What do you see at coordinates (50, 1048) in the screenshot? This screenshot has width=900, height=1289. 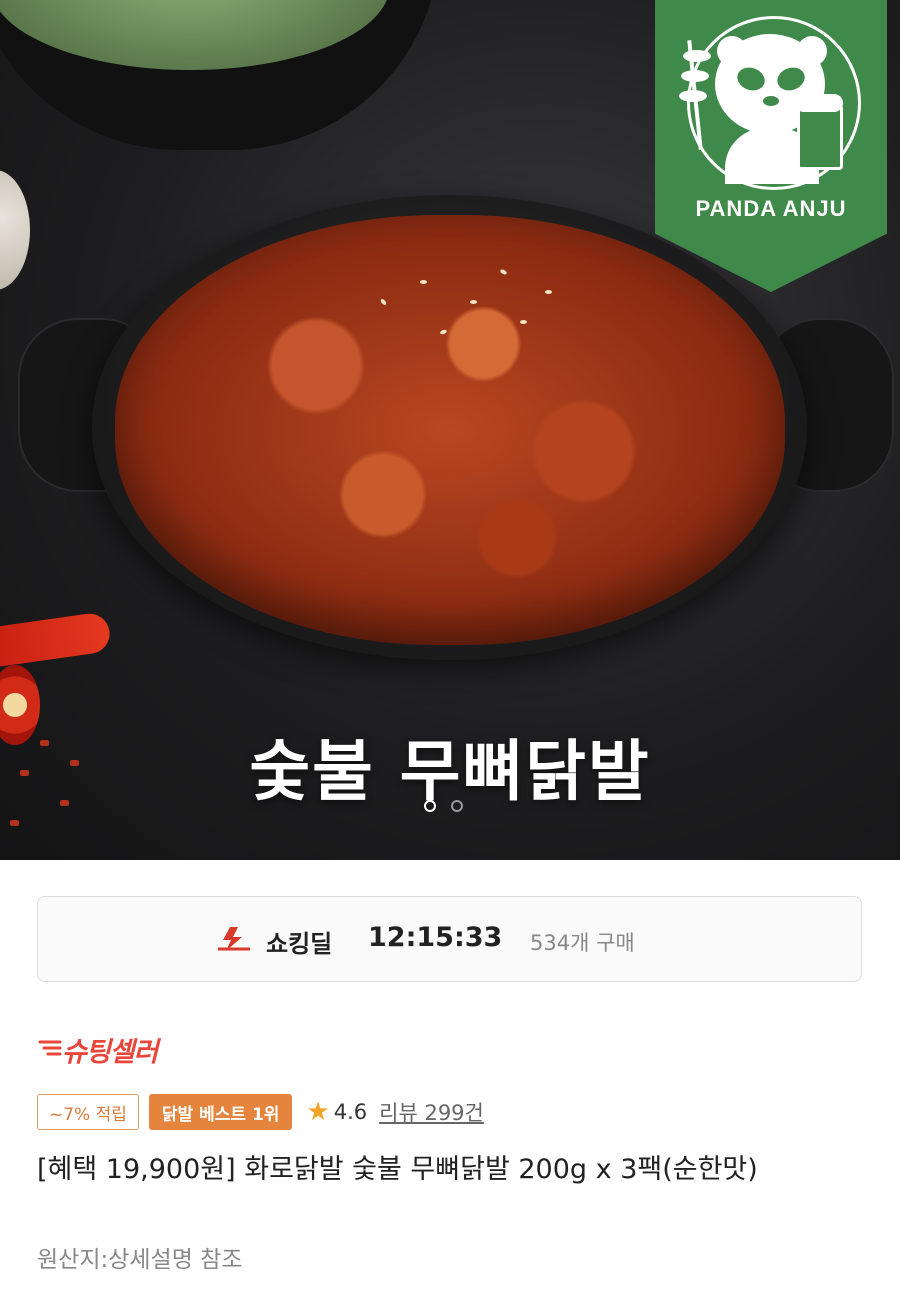 I see `speed-lines-icon` at bounding box center [50, 1048].